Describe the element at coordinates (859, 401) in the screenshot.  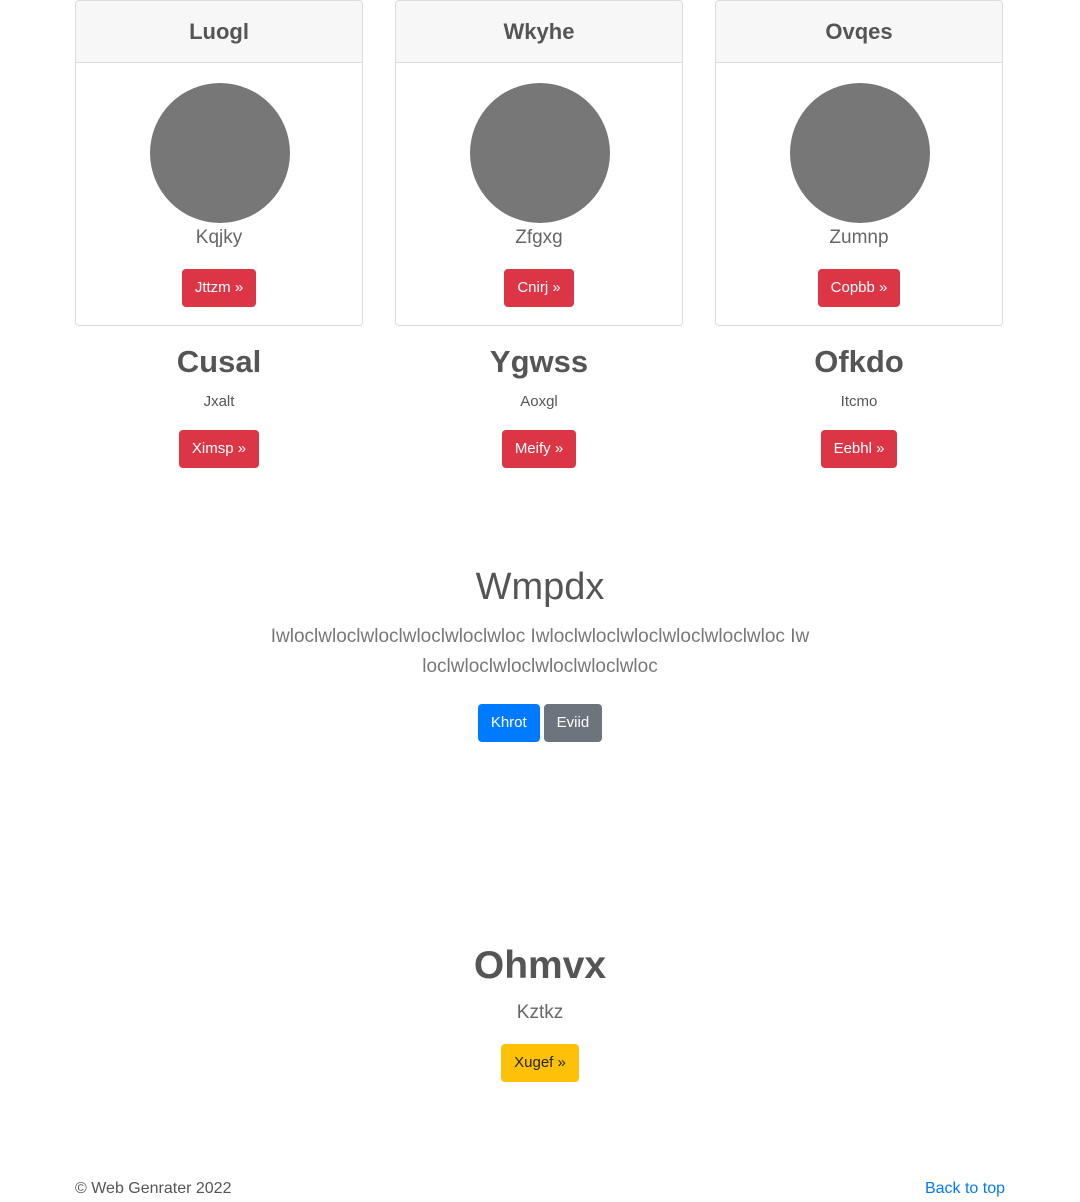
I see `column-subtitle: Itcmo` at that location.